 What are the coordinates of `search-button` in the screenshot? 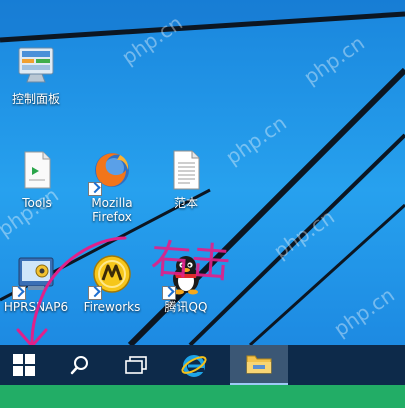 It's located at (80, 365).